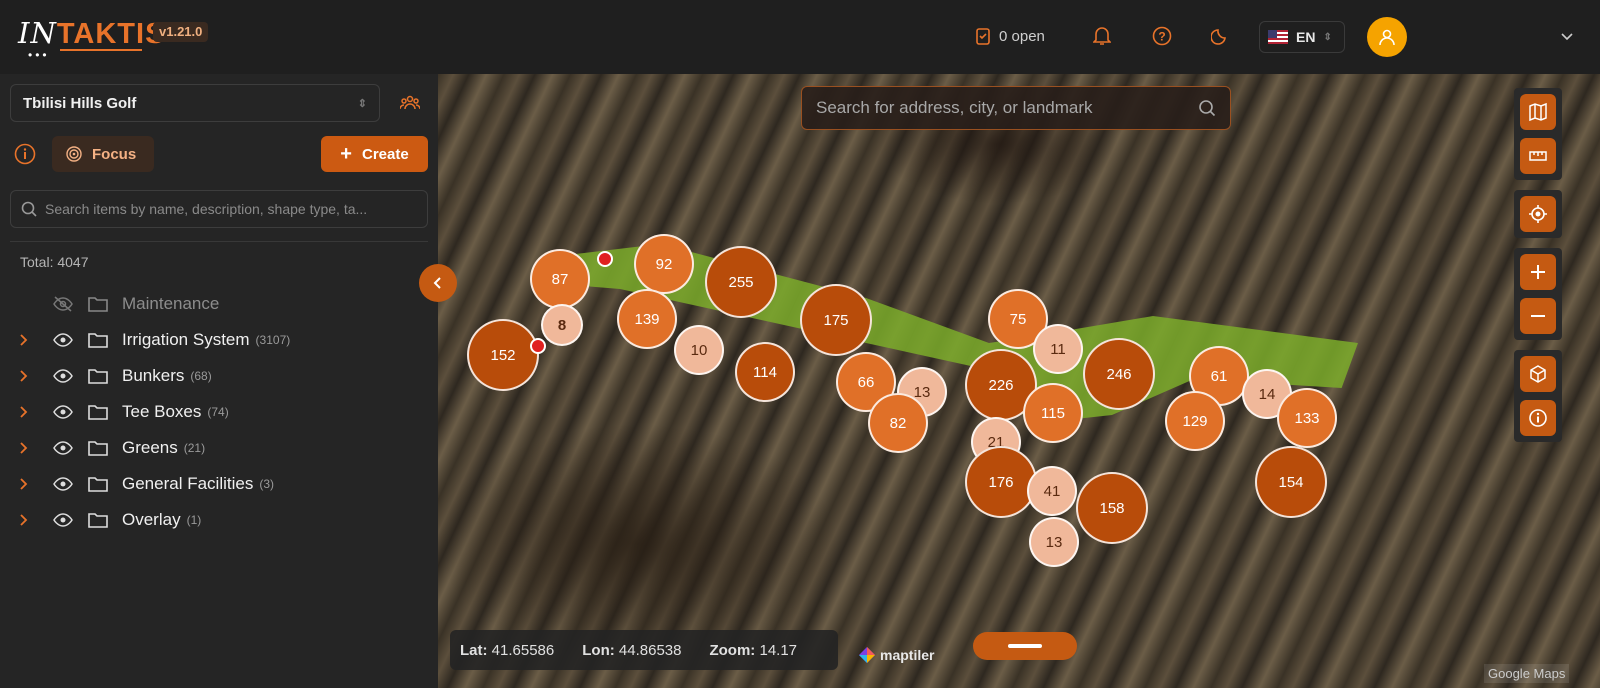 The width and height of the screenshot is (1600, 688). Describe the element at coordinates (1220, 36) in the screenshot. I see `theme-toggle` at that location.